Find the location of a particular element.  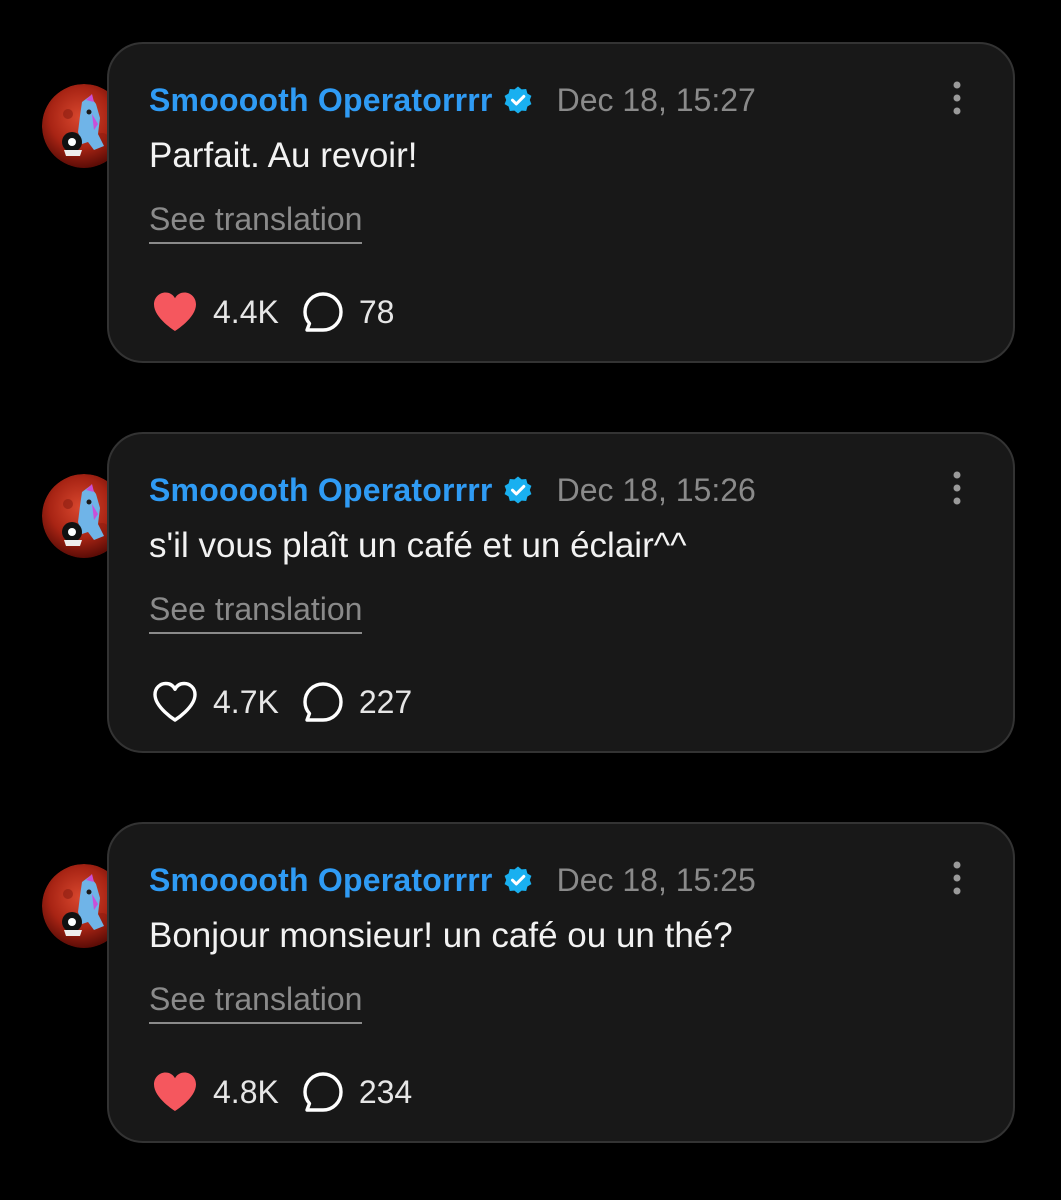

reply-count: 234 is located at coordinates (385, 1091).